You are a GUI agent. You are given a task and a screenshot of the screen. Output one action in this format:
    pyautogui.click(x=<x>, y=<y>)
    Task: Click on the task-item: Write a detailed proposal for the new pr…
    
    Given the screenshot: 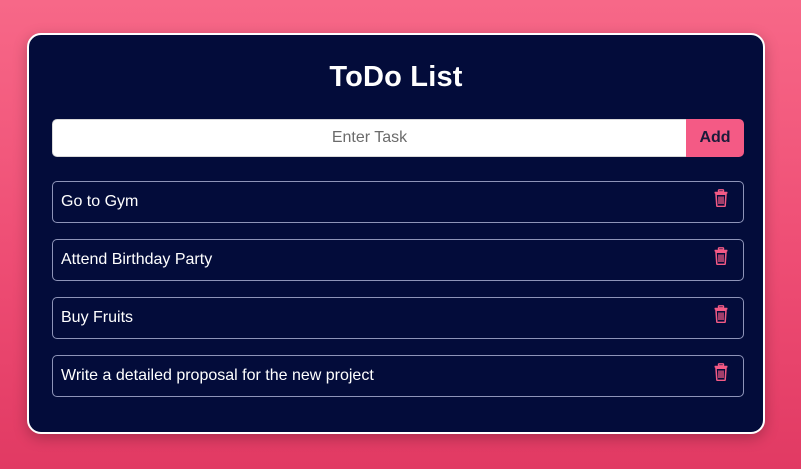 What is the action you would take?
    pyautogui.click(x=398, y=376)
    